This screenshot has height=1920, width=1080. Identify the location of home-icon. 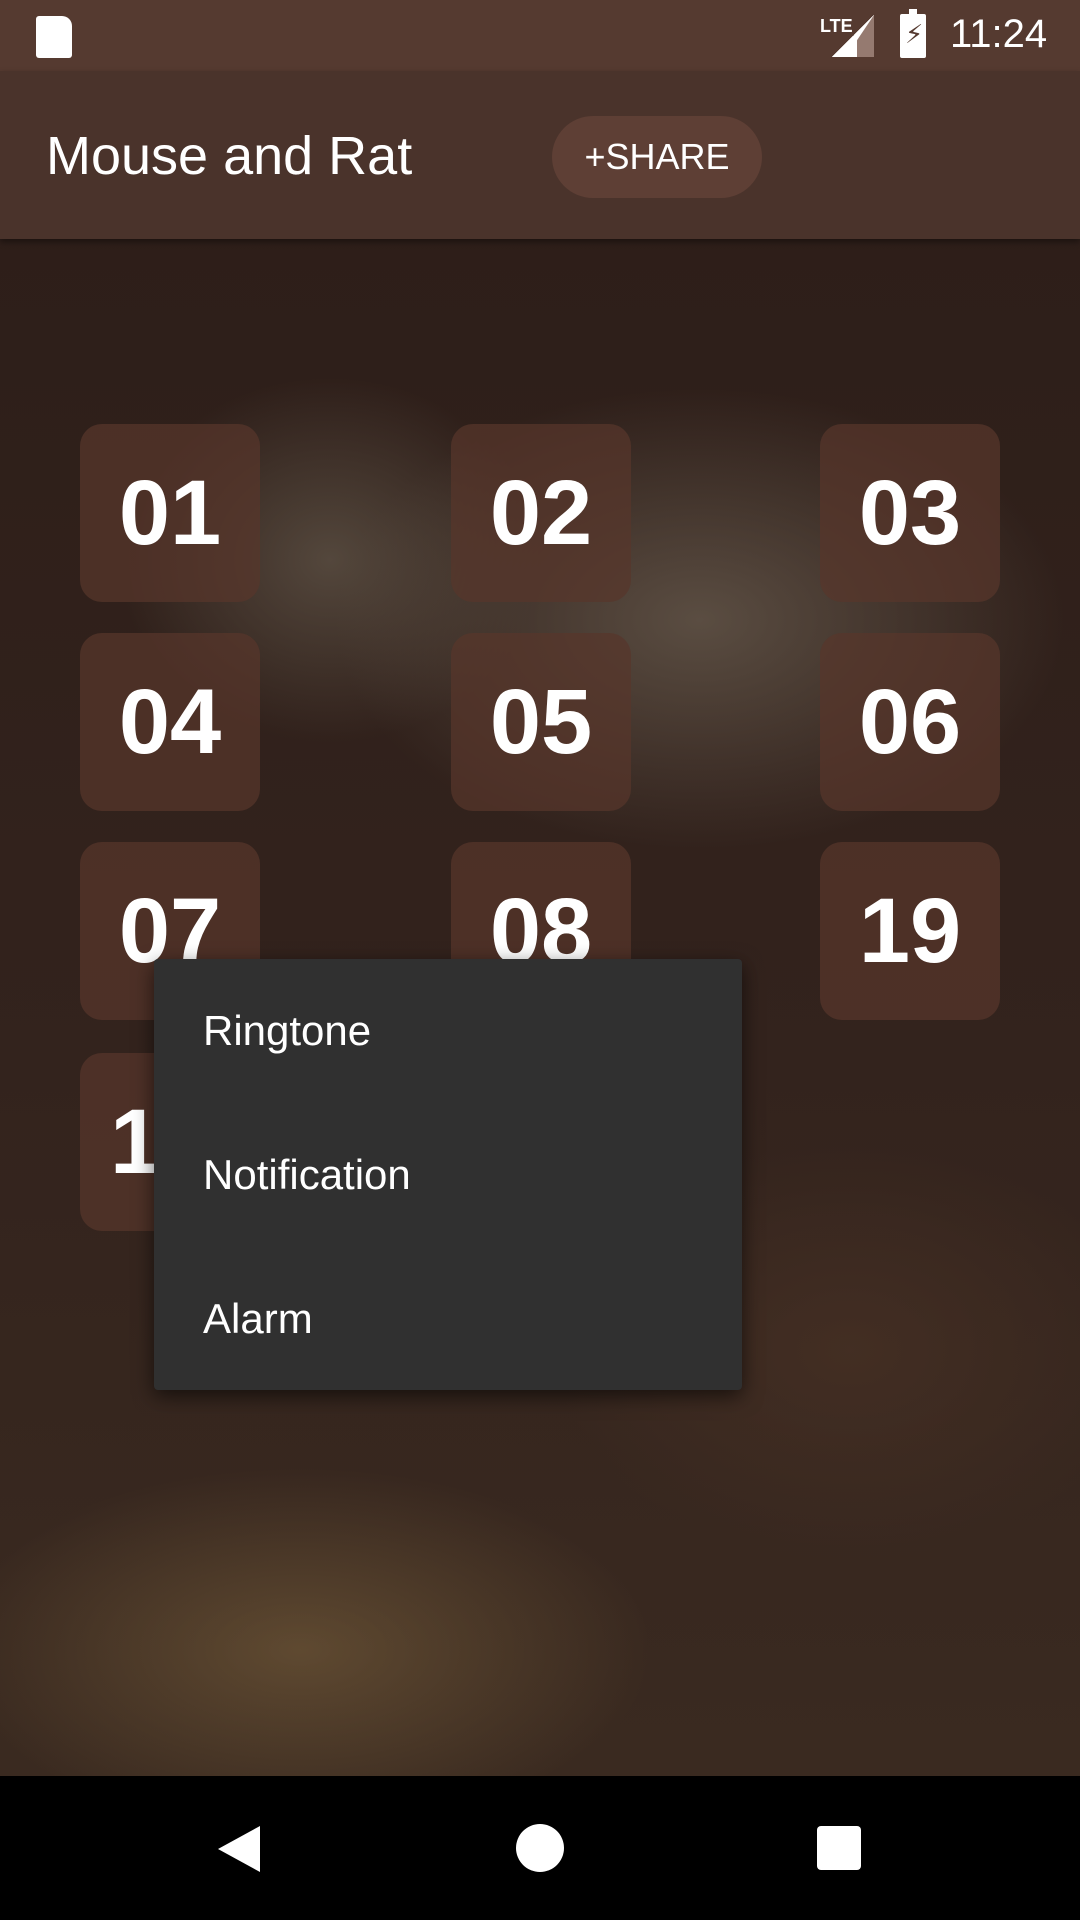
(540, 1848).